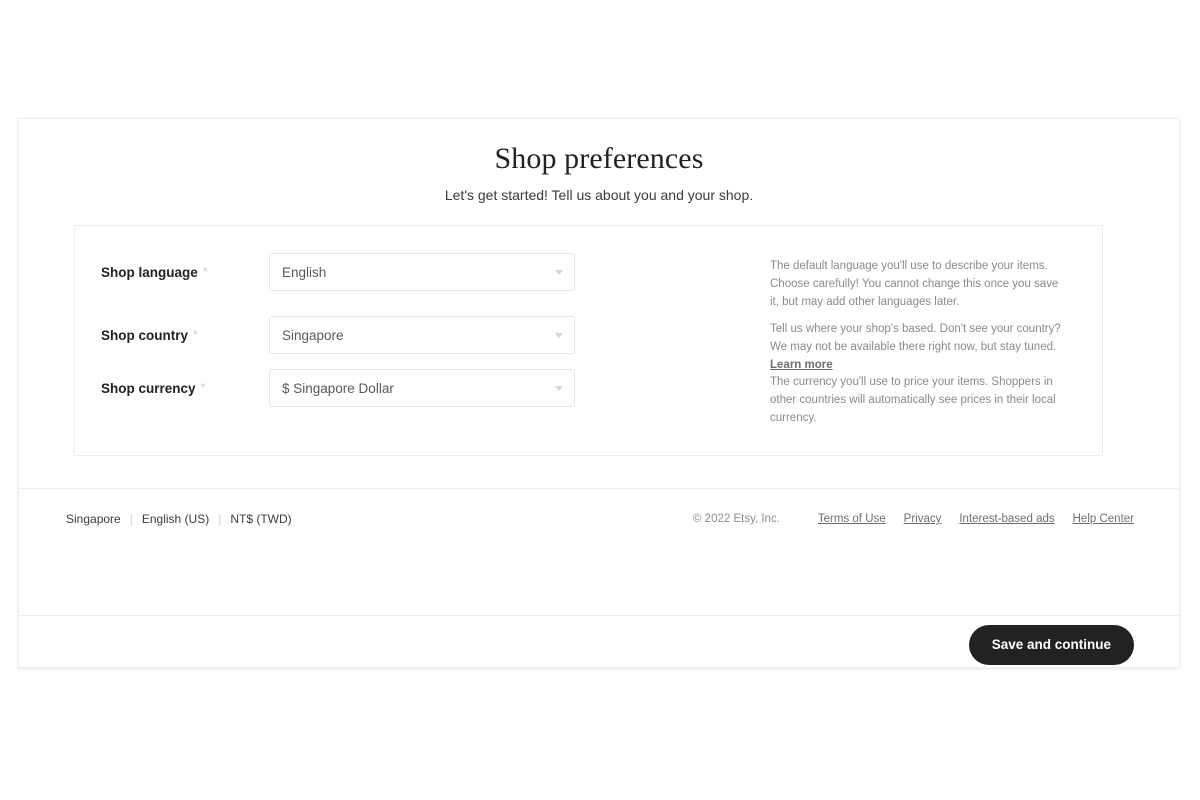  What do you see at coordinates (338, 388) in the screenshot?
I see `select-shop-currency-value: $ Singapore Dollar` at bounding box center [338, 388].